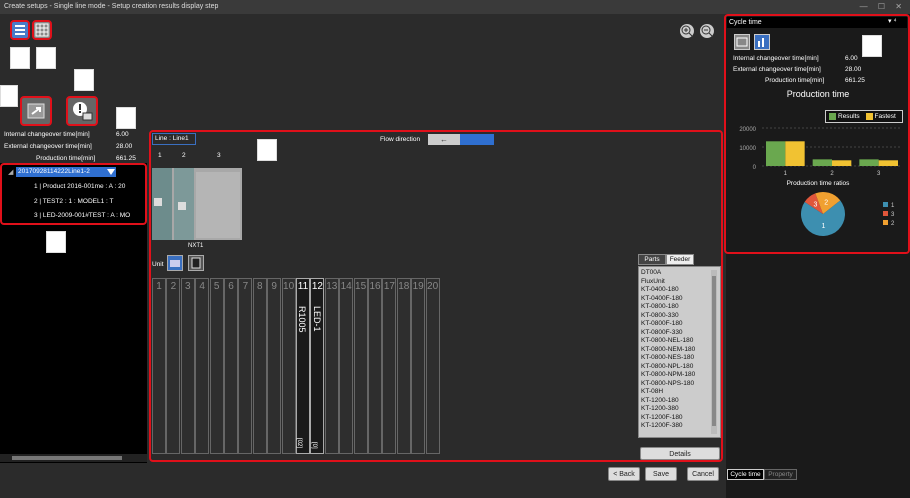 The width and height of the screenshot is (910, 498). Describe the element at coordinates (893, 206) in the screenshot. I see `pie-legend-label: 1` at that location.